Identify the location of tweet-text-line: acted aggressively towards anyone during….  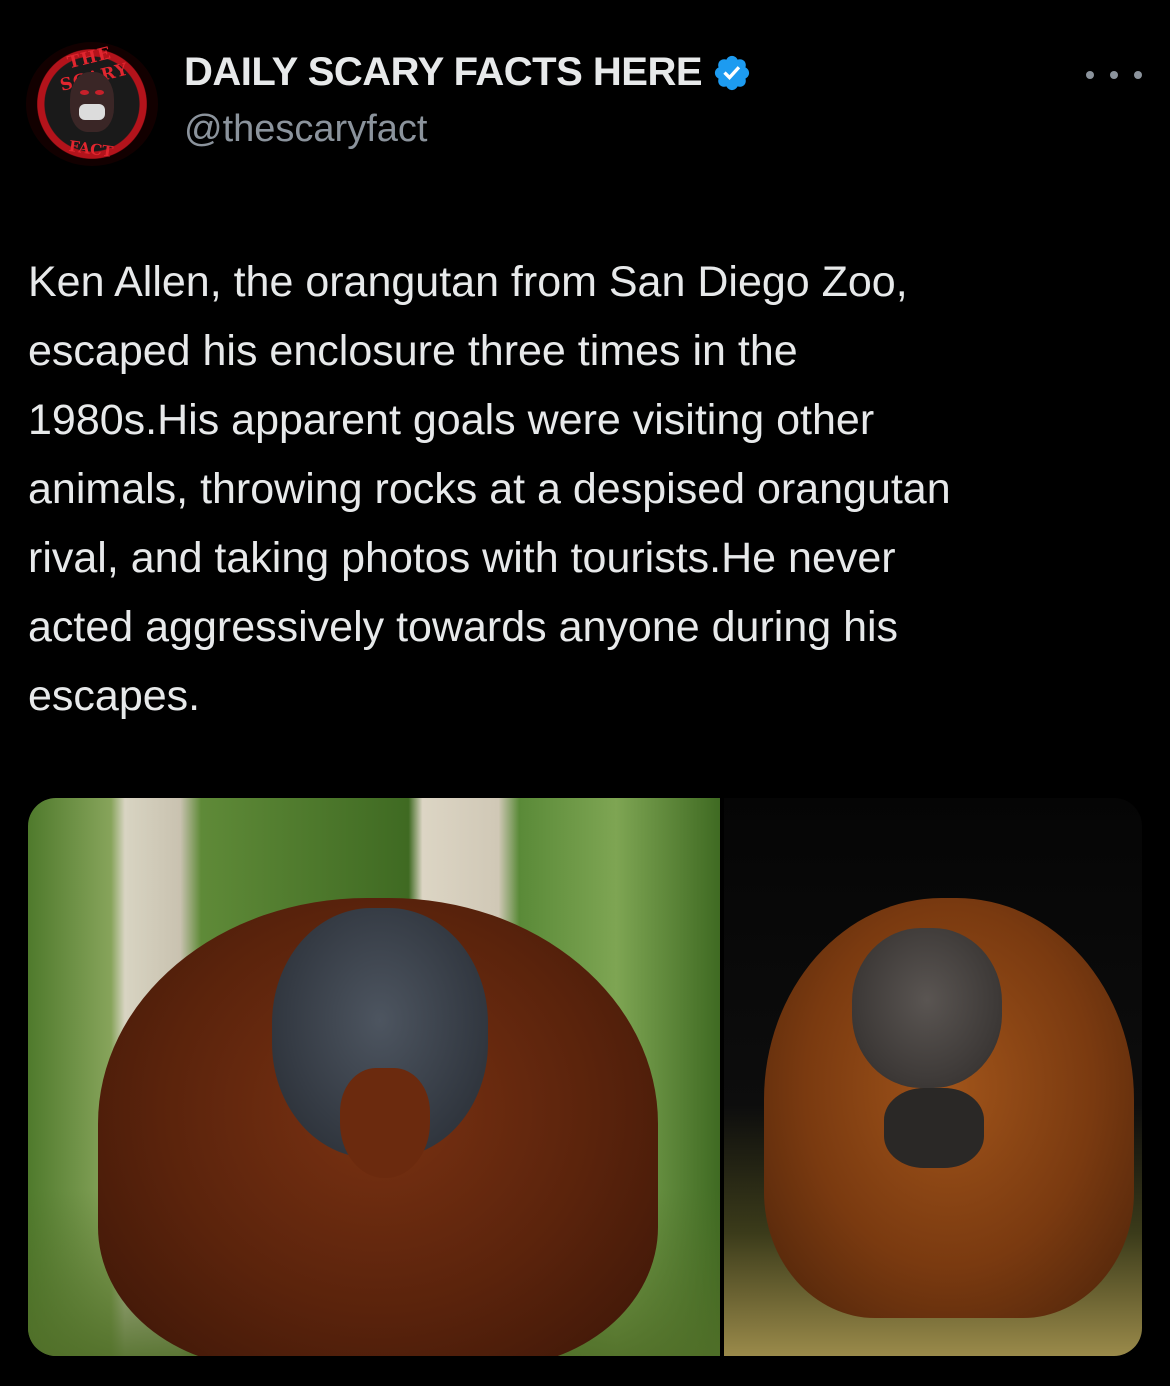
(463, 627).